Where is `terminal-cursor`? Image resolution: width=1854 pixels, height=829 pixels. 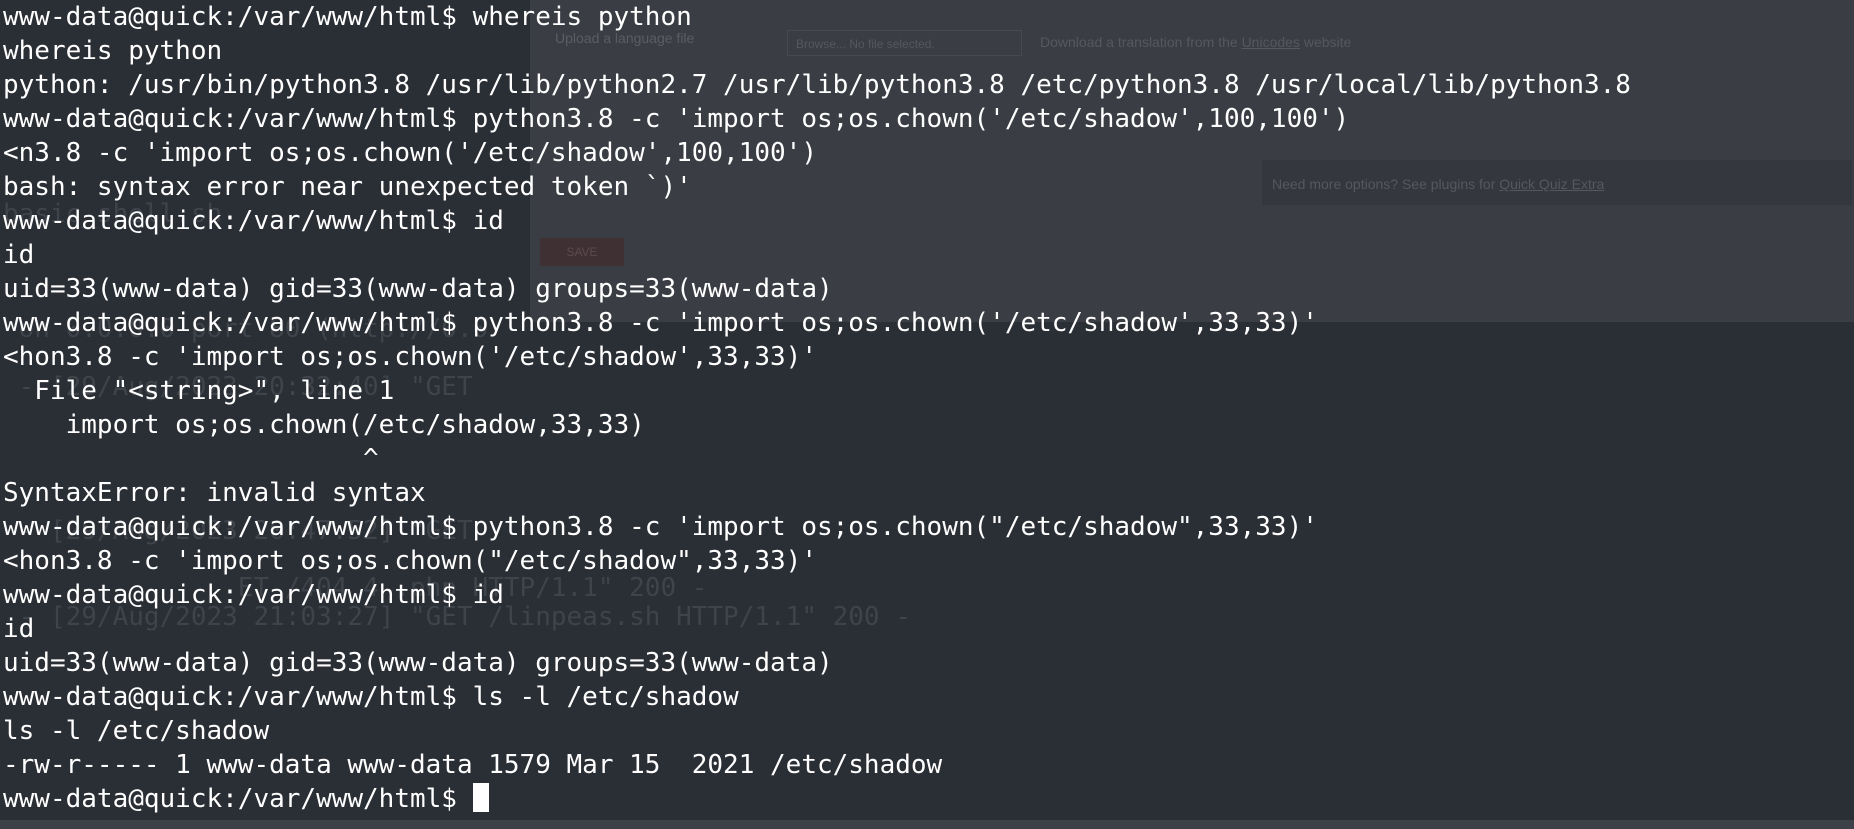
terminal-cursor is located at coordinates (480, 797).